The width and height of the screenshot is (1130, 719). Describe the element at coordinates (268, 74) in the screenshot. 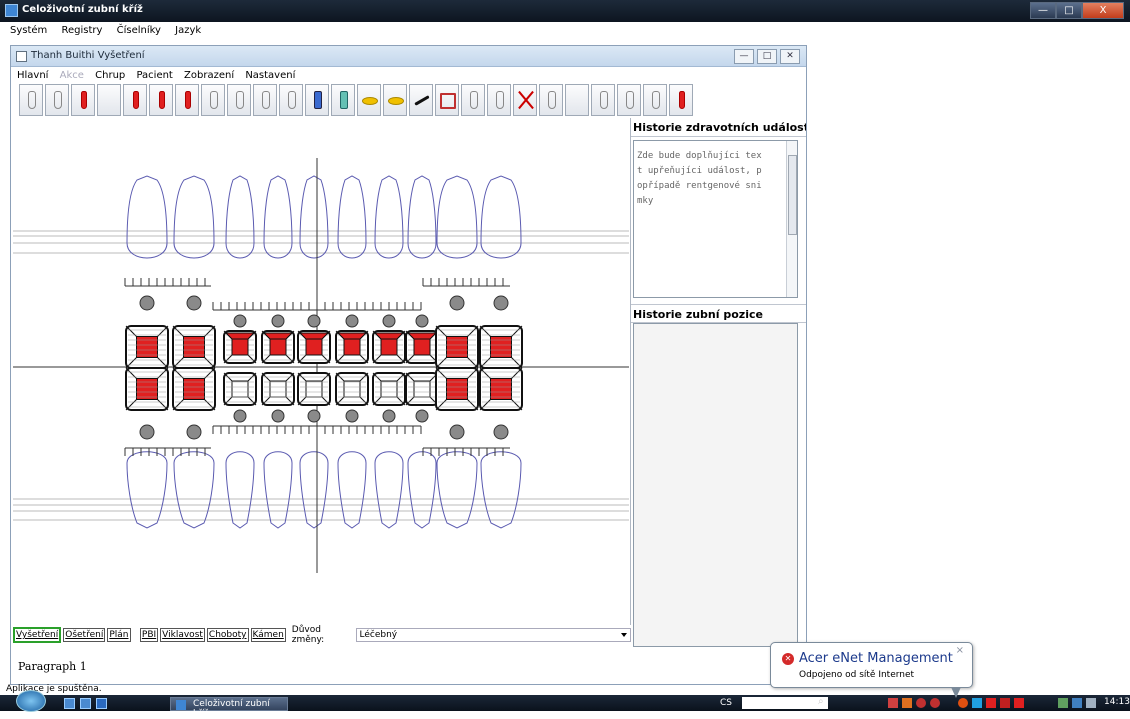

I see `menu-nastaveni: Nastavení` at that location.